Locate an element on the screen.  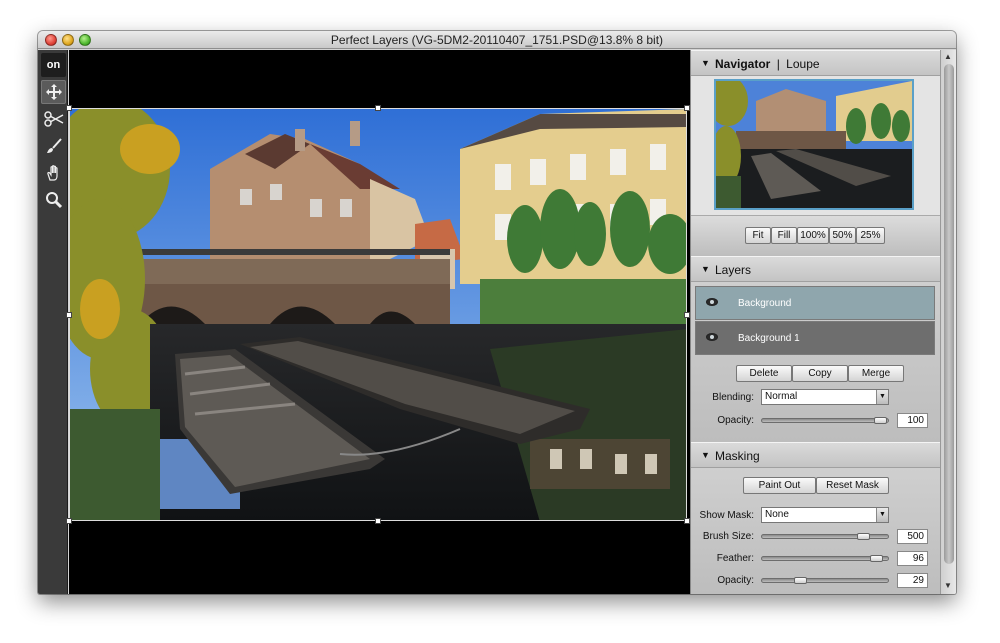
fit-button: Fit is located at coordinates (758, 235).